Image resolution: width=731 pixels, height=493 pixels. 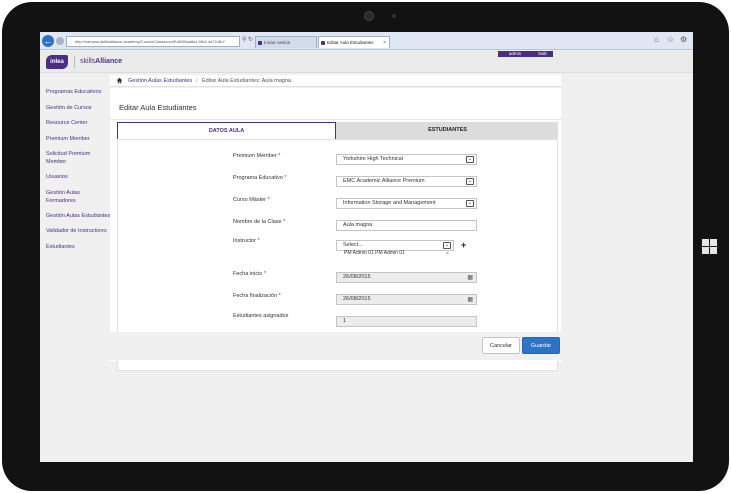 What do you see at coordinates (373, 159) in the screenshot?
I see `select-value: Yorkshire High Technical` at bounding box center [373, 159].